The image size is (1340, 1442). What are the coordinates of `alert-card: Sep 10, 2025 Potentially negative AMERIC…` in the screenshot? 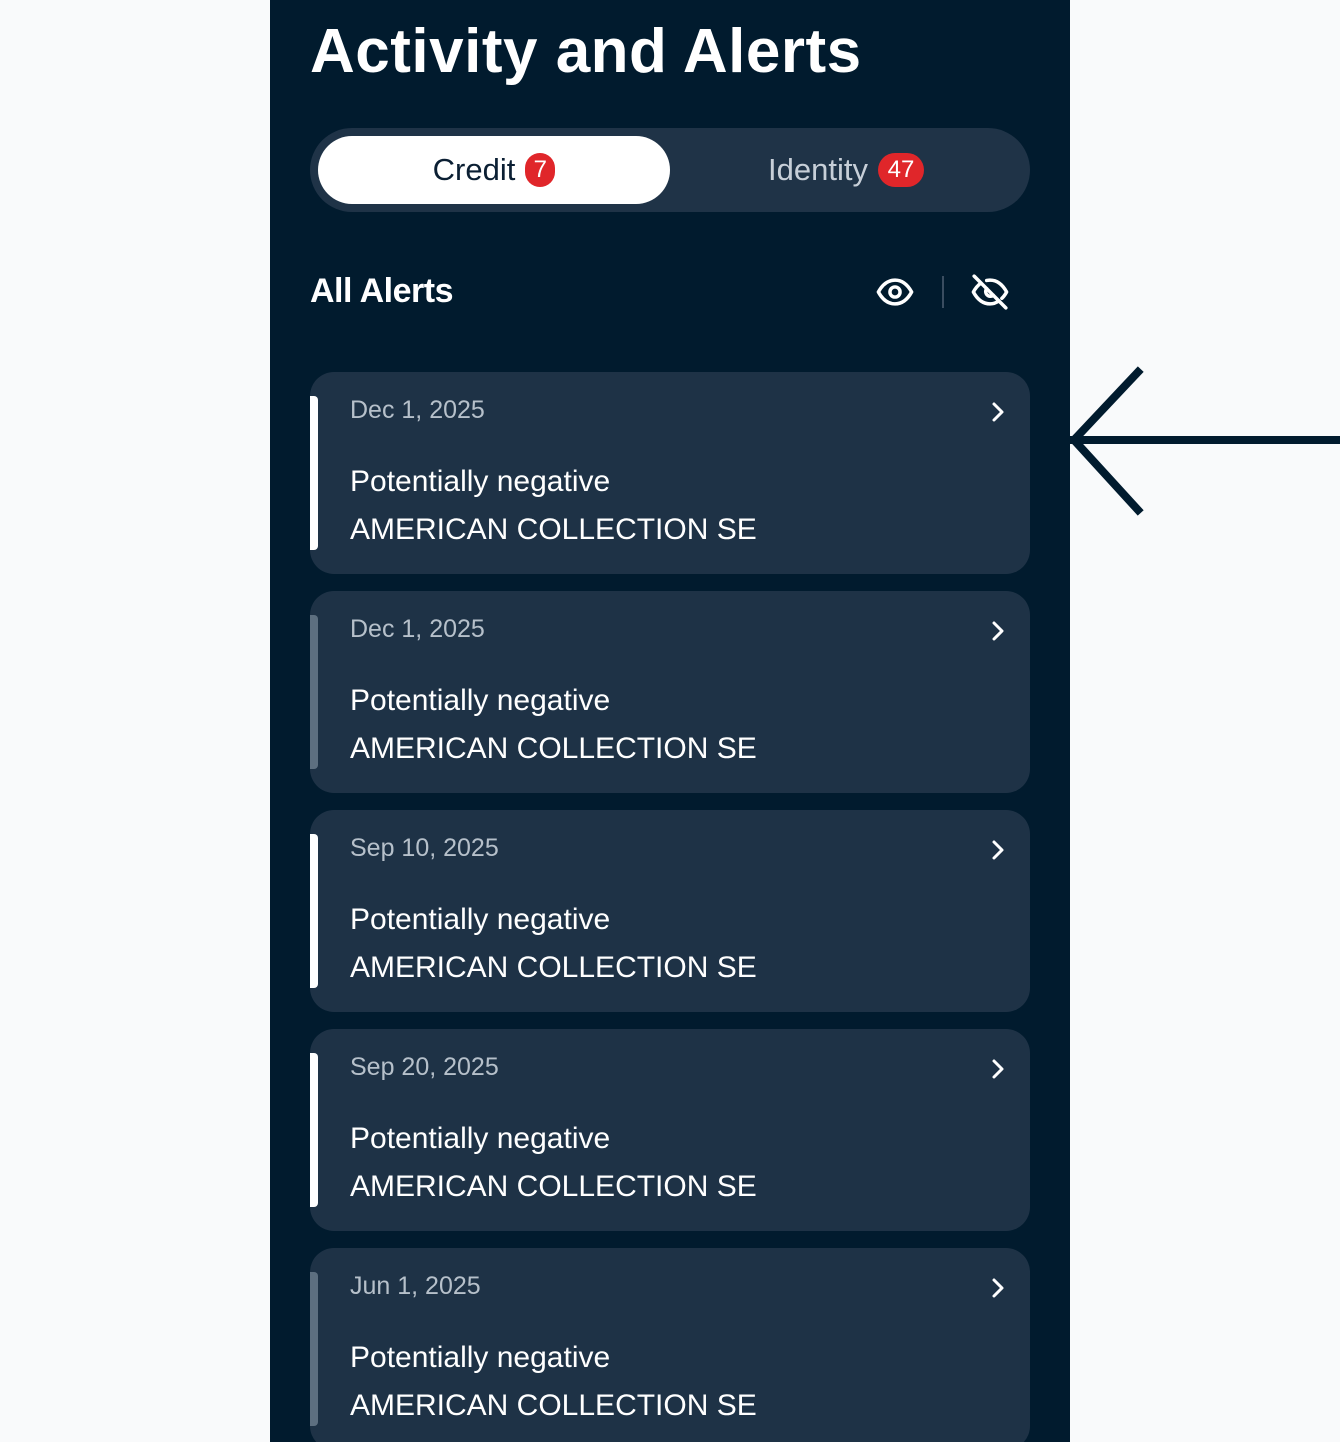 It's located at (670, 911).